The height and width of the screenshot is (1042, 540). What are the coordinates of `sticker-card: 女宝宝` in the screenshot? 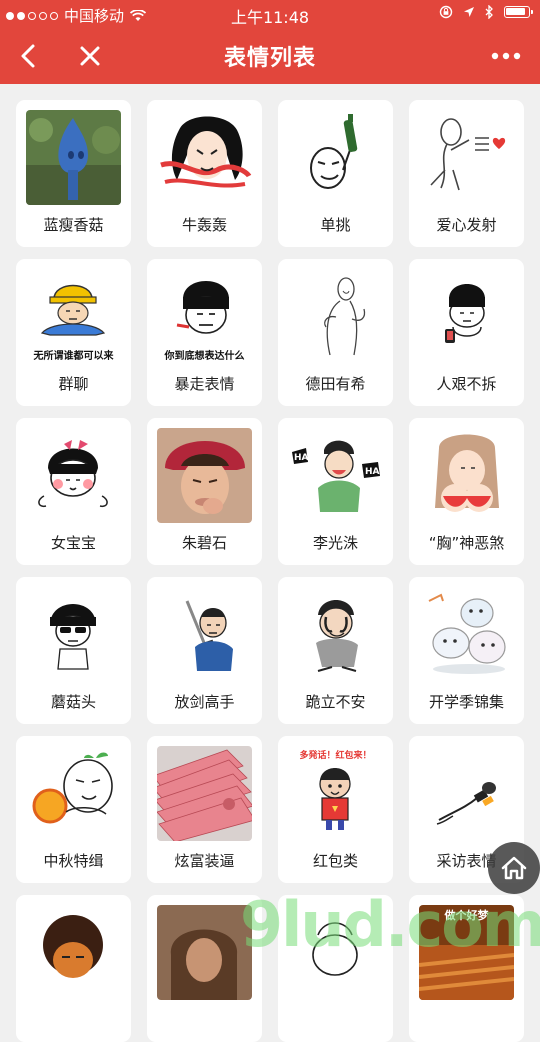 It's located at (73, 491).